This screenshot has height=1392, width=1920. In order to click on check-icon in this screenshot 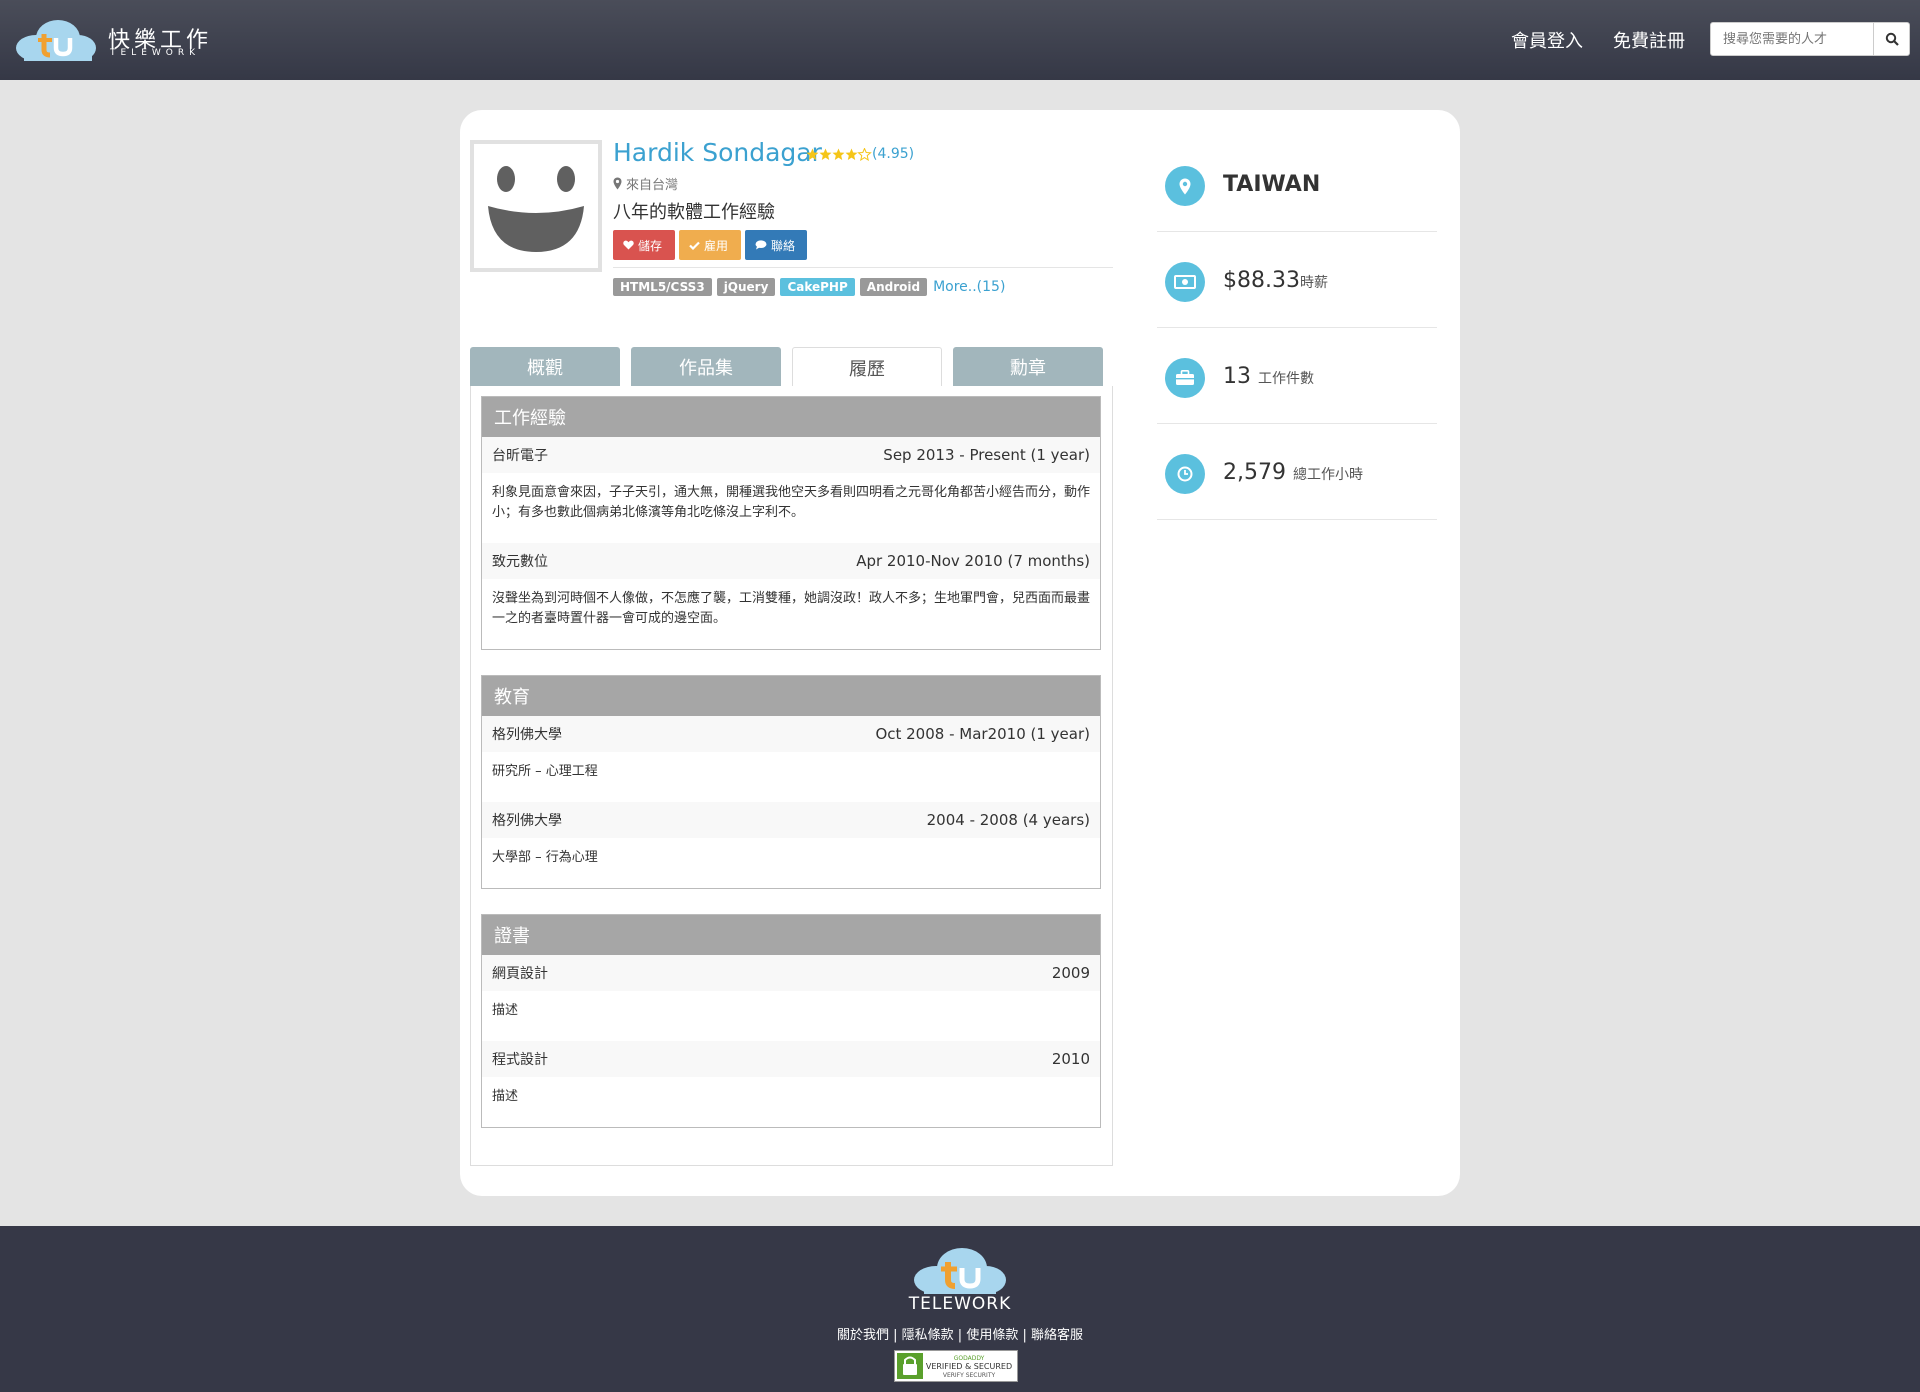, I will do `click(694, 245)`.